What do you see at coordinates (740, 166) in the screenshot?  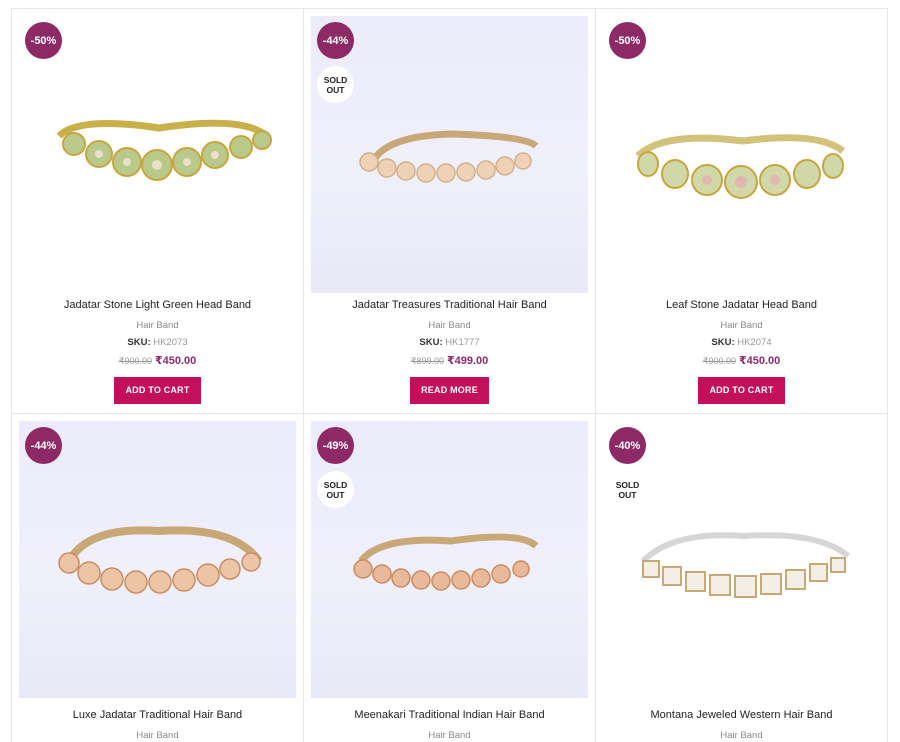 I see `leaf-stone-head-band-image` at bounding box center [740, 166].